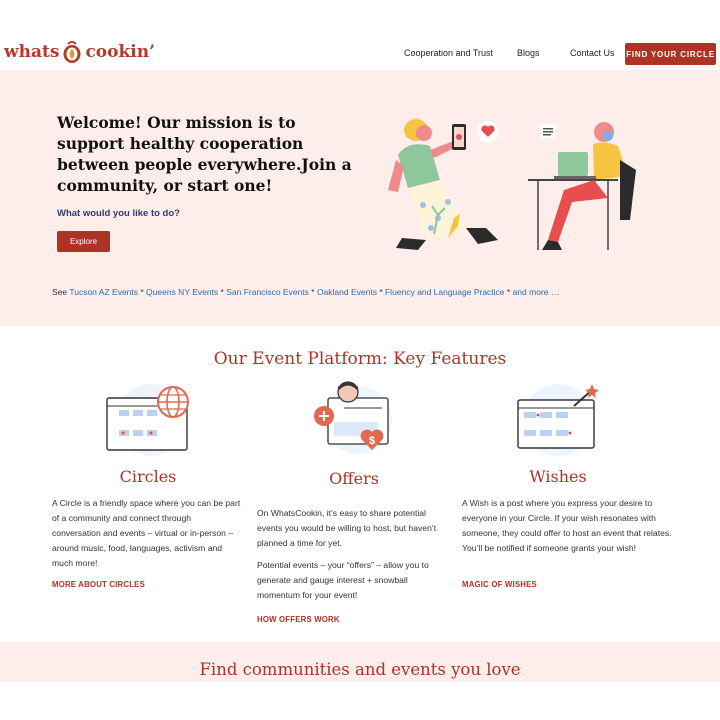 The image size is (720, 720). Describe the element at coordinates (182, 292) in the screenshot. I see `link-queens: Queens NY Events` at that location.